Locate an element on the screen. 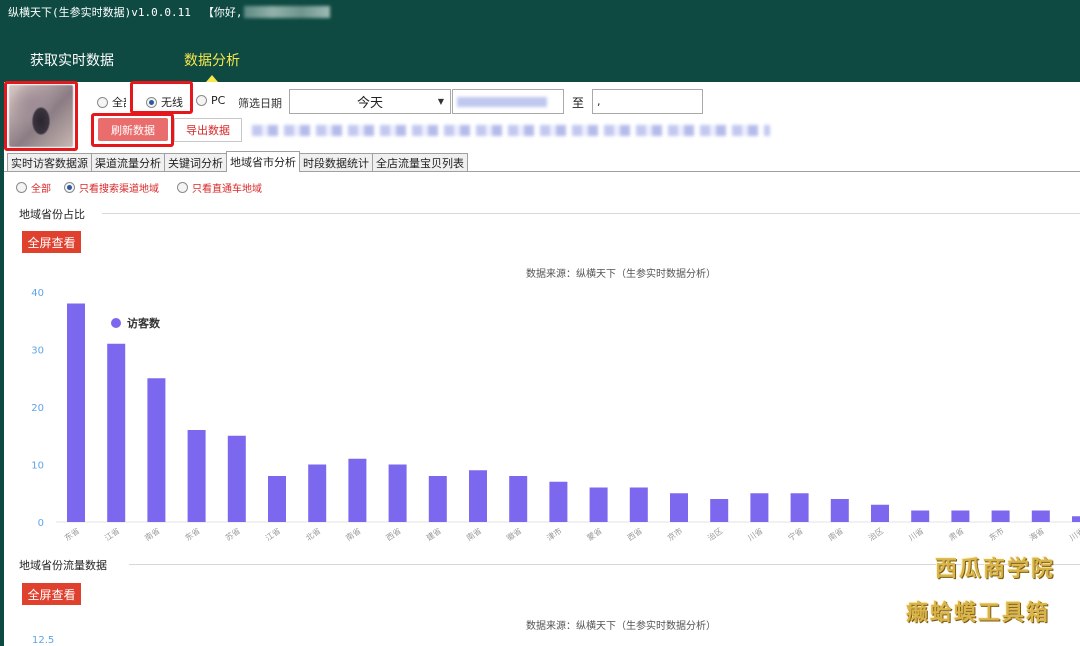 The width and height of the screenshot is (1080, 646). x-tick-label-24: 海省 is located at coordinates (1036, 533).